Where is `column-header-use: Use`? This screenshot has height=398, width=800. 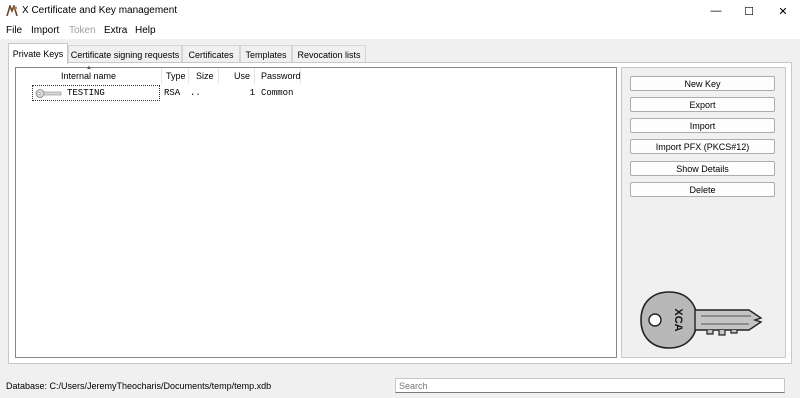
column-header-use: Use is located at coordinates (237, 76).